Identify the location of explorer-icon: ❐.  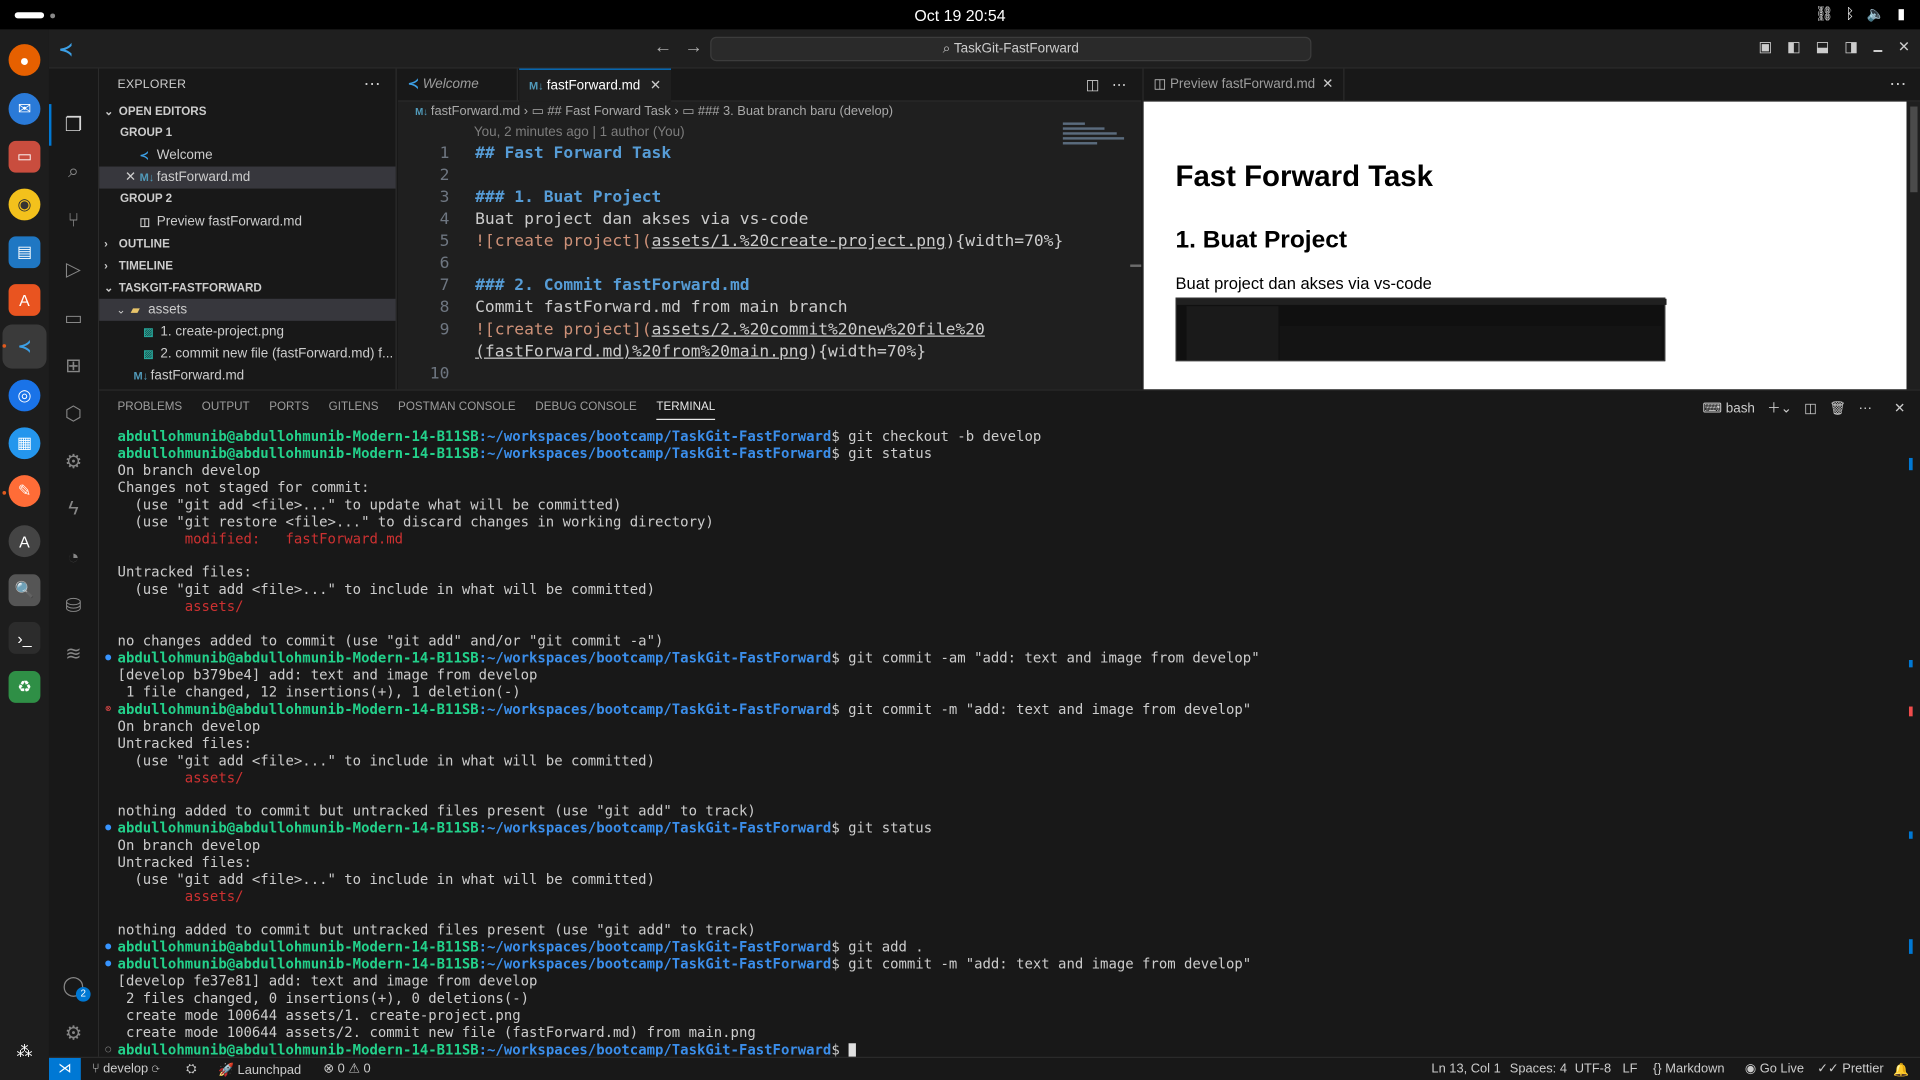
(73, 124).